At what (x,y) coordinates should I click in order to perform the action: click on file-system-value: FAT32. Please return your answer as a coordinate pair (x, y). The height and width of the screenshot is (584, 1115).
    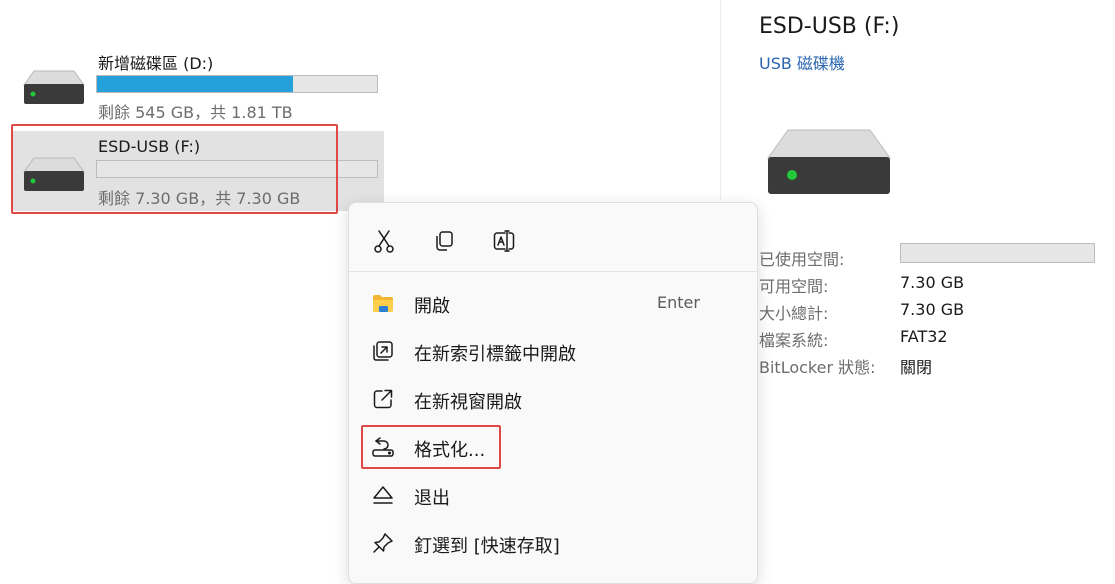
    Looking at the image, I should click on (924, 336).